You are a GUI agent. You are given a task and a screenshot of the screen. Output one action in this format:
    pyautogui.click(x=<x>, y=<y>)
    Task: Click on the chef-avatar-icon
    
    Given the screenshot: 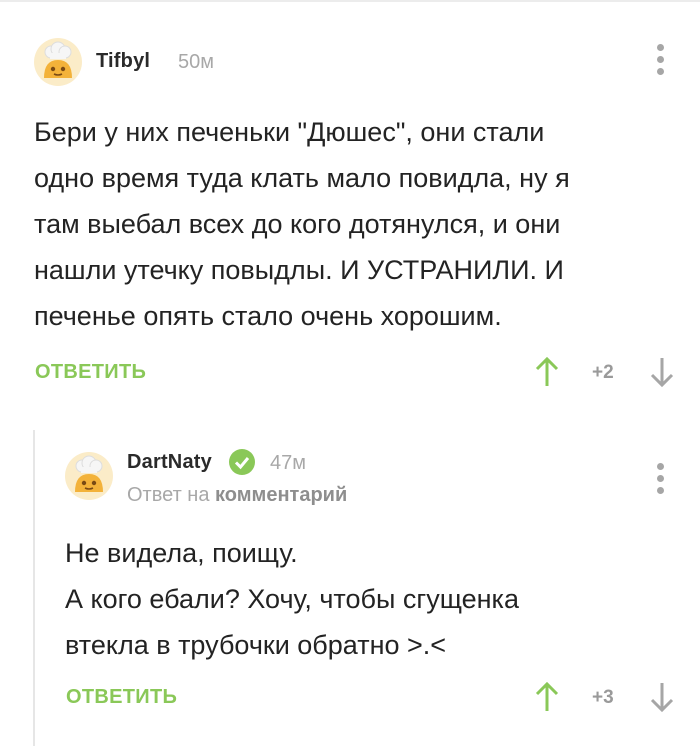 What is the action you would take?
    pyautogui.click(x=89, y=476)
    